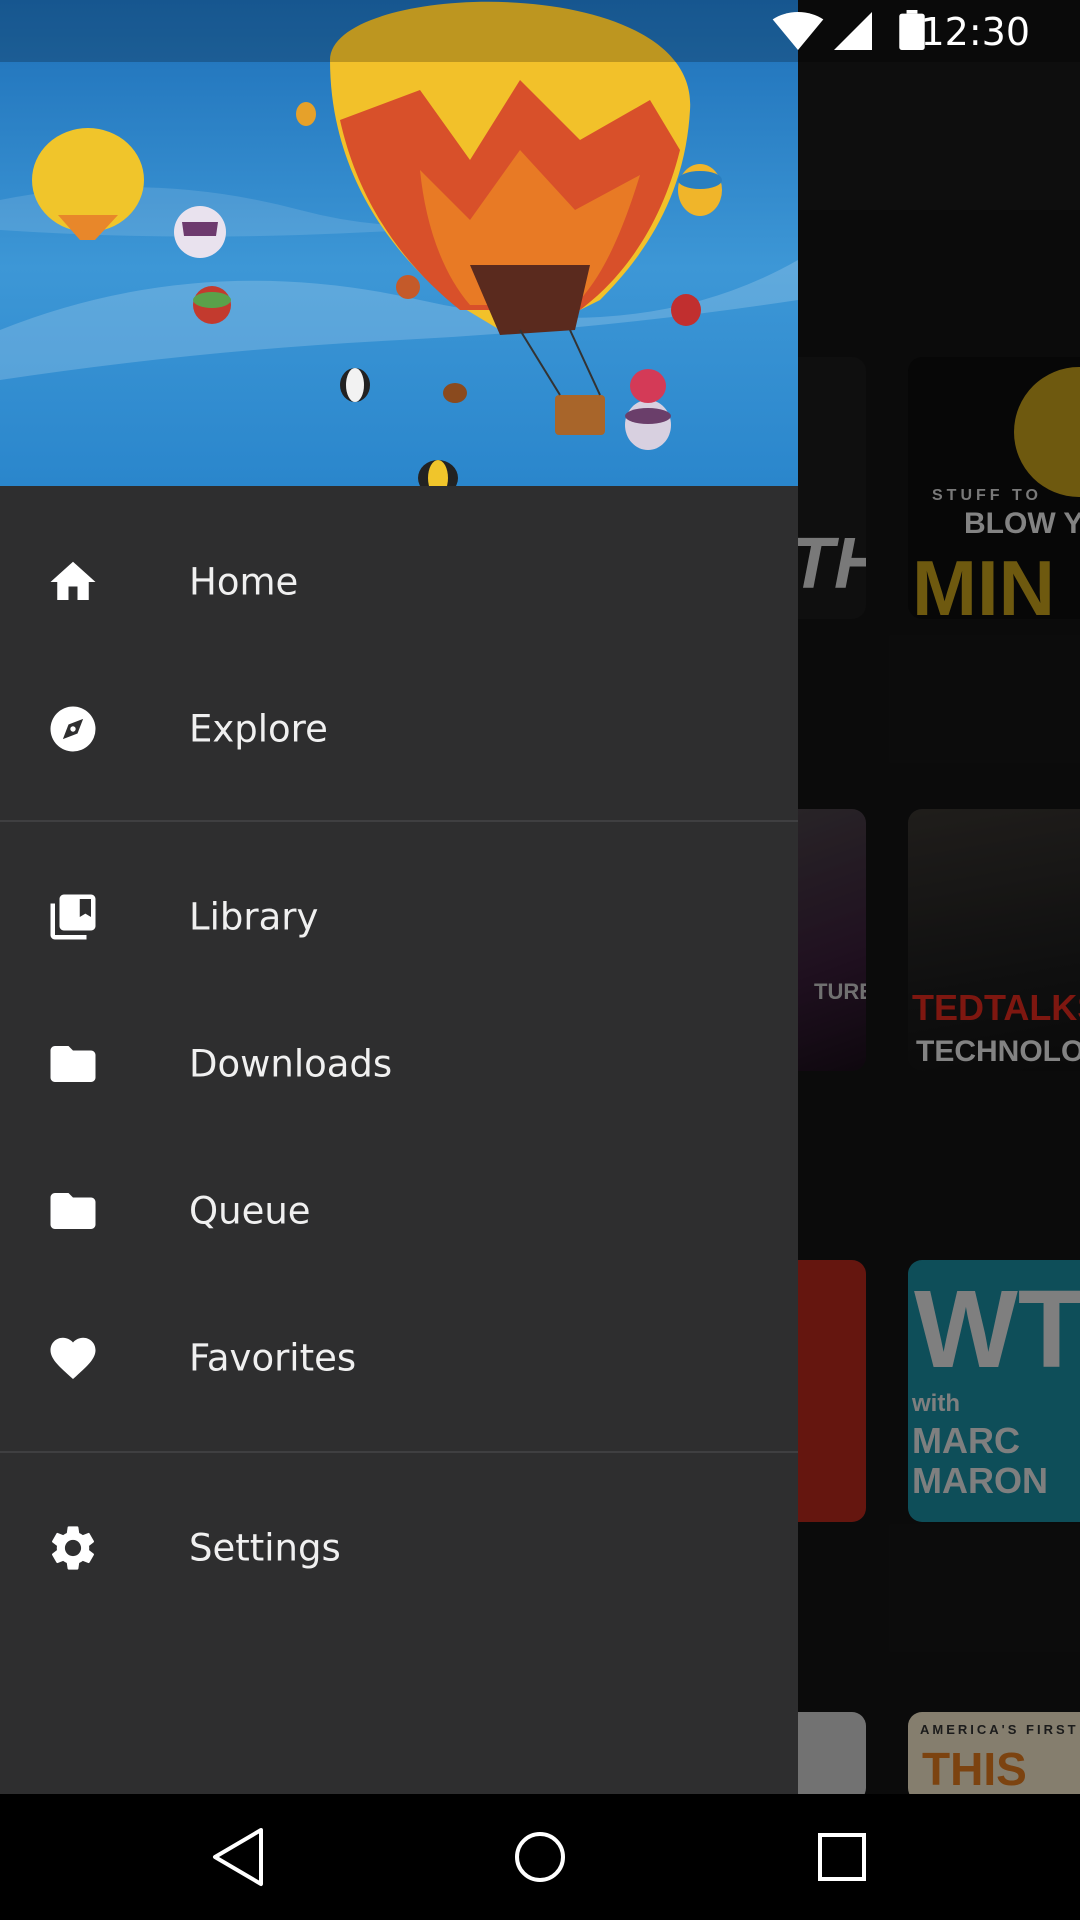  Describe the element at coordinates (399, 1357) in the screenshot. I see `drawer-item-favorites: Favorites` at that location.